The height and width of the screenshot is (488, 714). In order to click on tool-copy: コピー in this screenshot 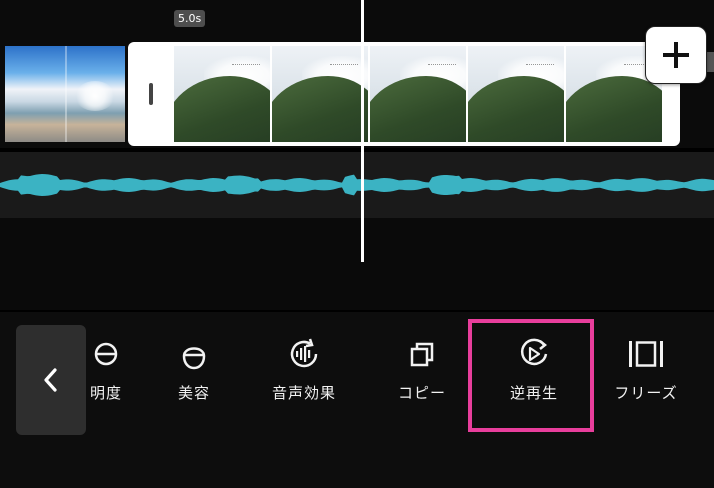, I will do `click(422, 372)`.